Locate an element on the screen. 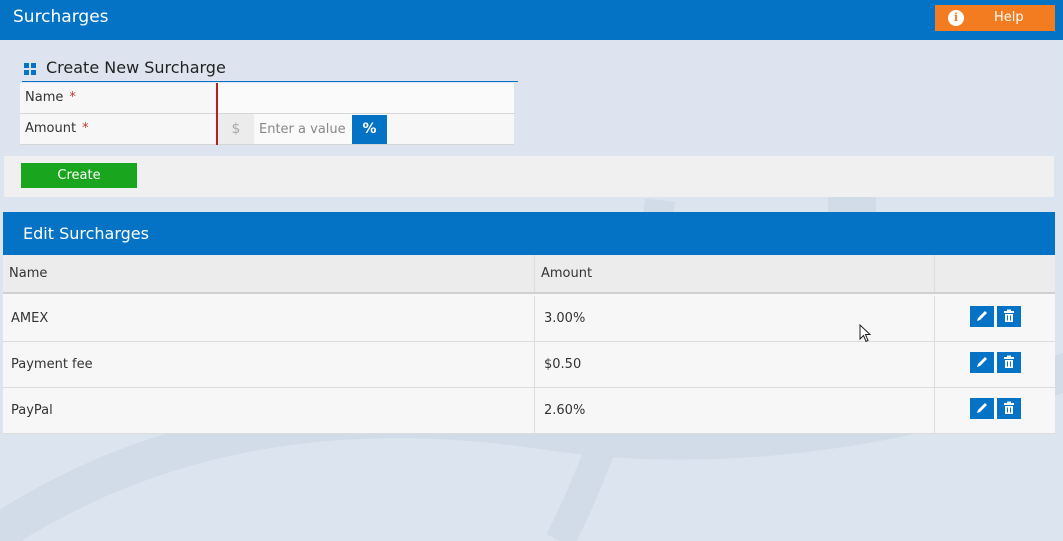 Image resolution: width=1063 pixels, height=541 pixels. create-button: Create is located at coordinates (79, 175).